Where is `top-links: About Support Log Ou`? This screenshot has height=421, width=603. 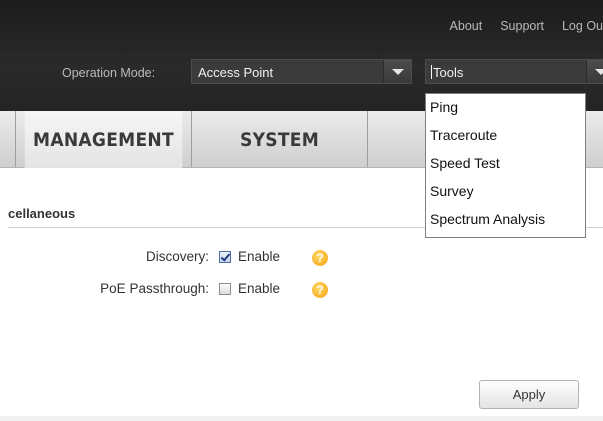
top-links: About Support Log Ou is located at coordinates (517, 26).